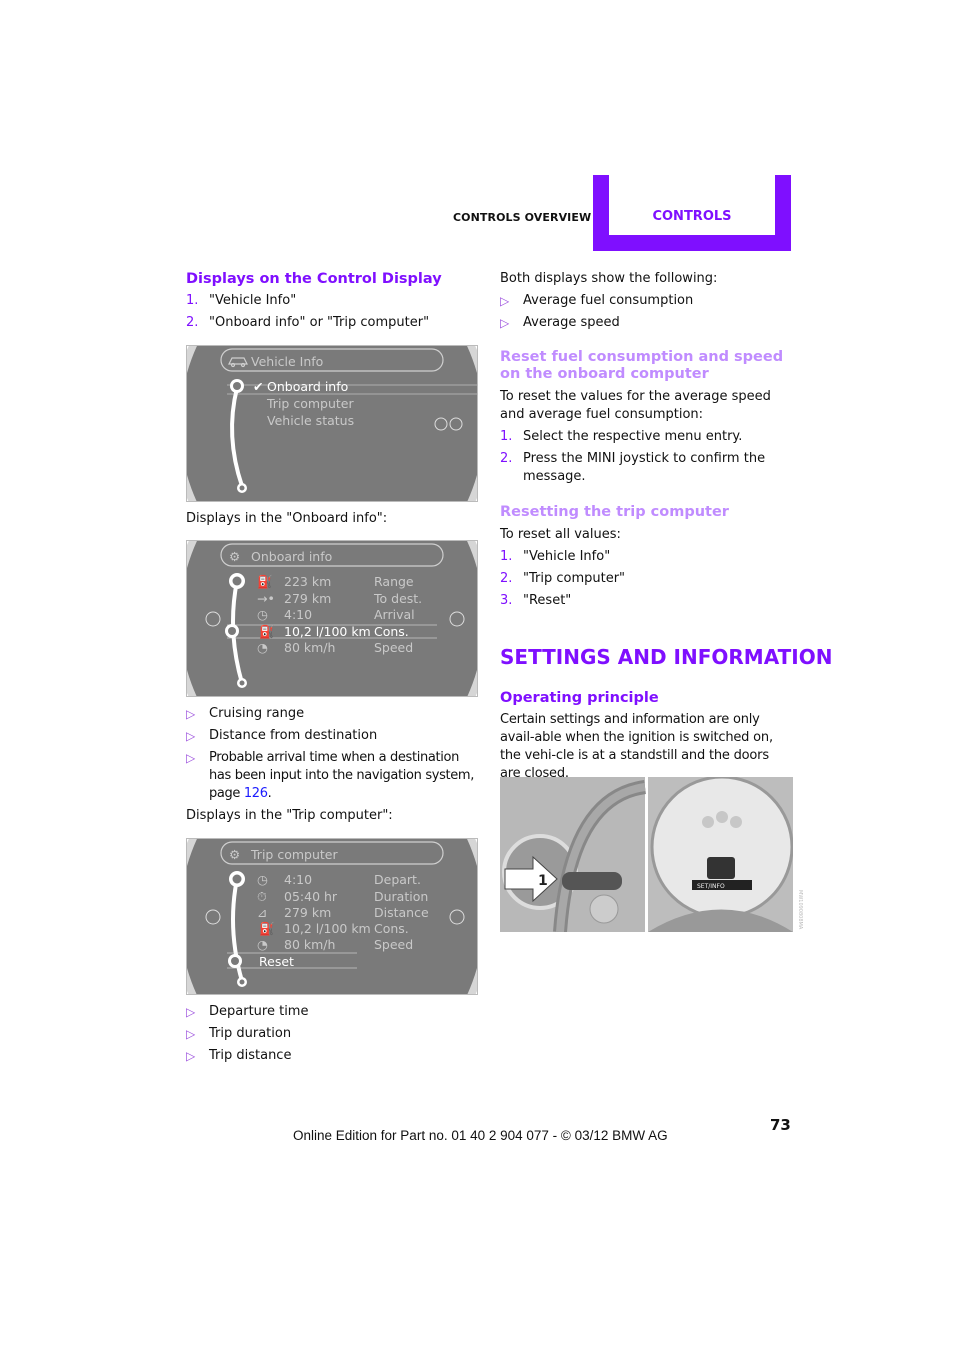 This screenshot has height=1350, width=954. I want to click on heading-displays: Displays on the Control Display, so click(314, 279).